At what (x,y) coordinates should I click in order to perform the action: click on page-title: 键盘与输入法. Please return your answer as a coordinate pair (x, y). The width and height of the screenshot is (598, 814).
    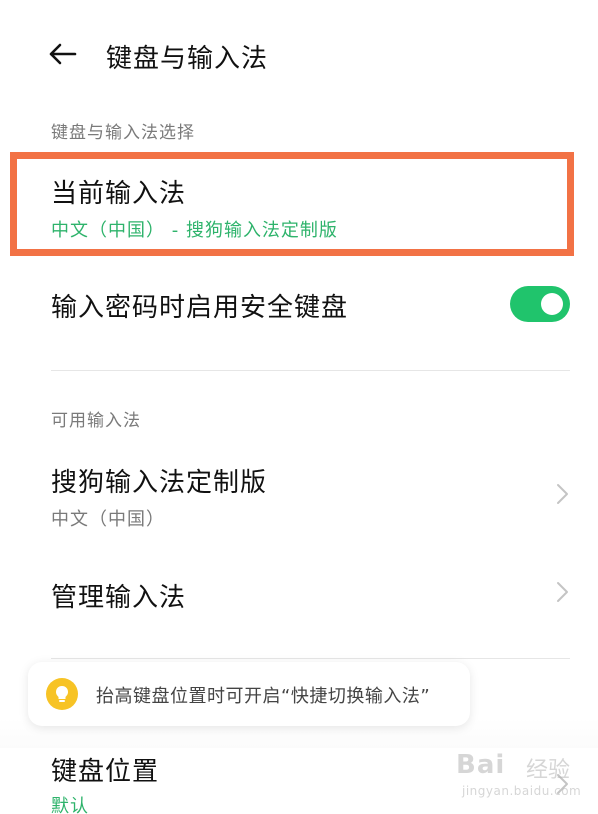
    Looking at the image, I should click on (187, 59).